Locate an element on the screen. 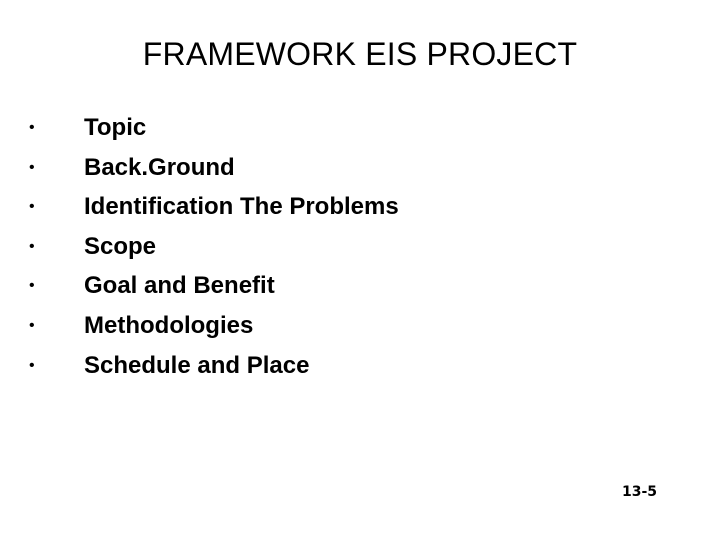 The width and height of the screenshot is (720, 540). list-item-label: Methodologies is located at coordinates (169, 325).